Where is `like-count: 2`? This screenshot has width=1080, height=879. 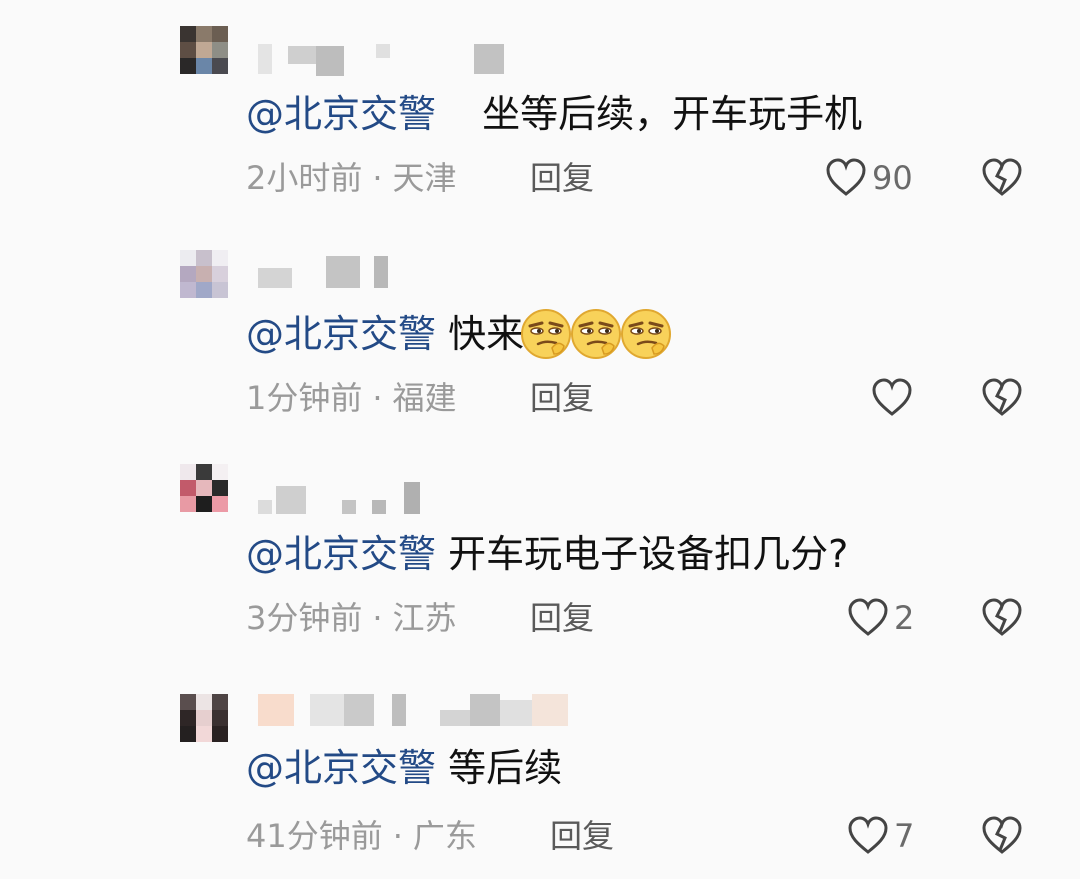
like-count: 2 is located at coordinates (904, 618).